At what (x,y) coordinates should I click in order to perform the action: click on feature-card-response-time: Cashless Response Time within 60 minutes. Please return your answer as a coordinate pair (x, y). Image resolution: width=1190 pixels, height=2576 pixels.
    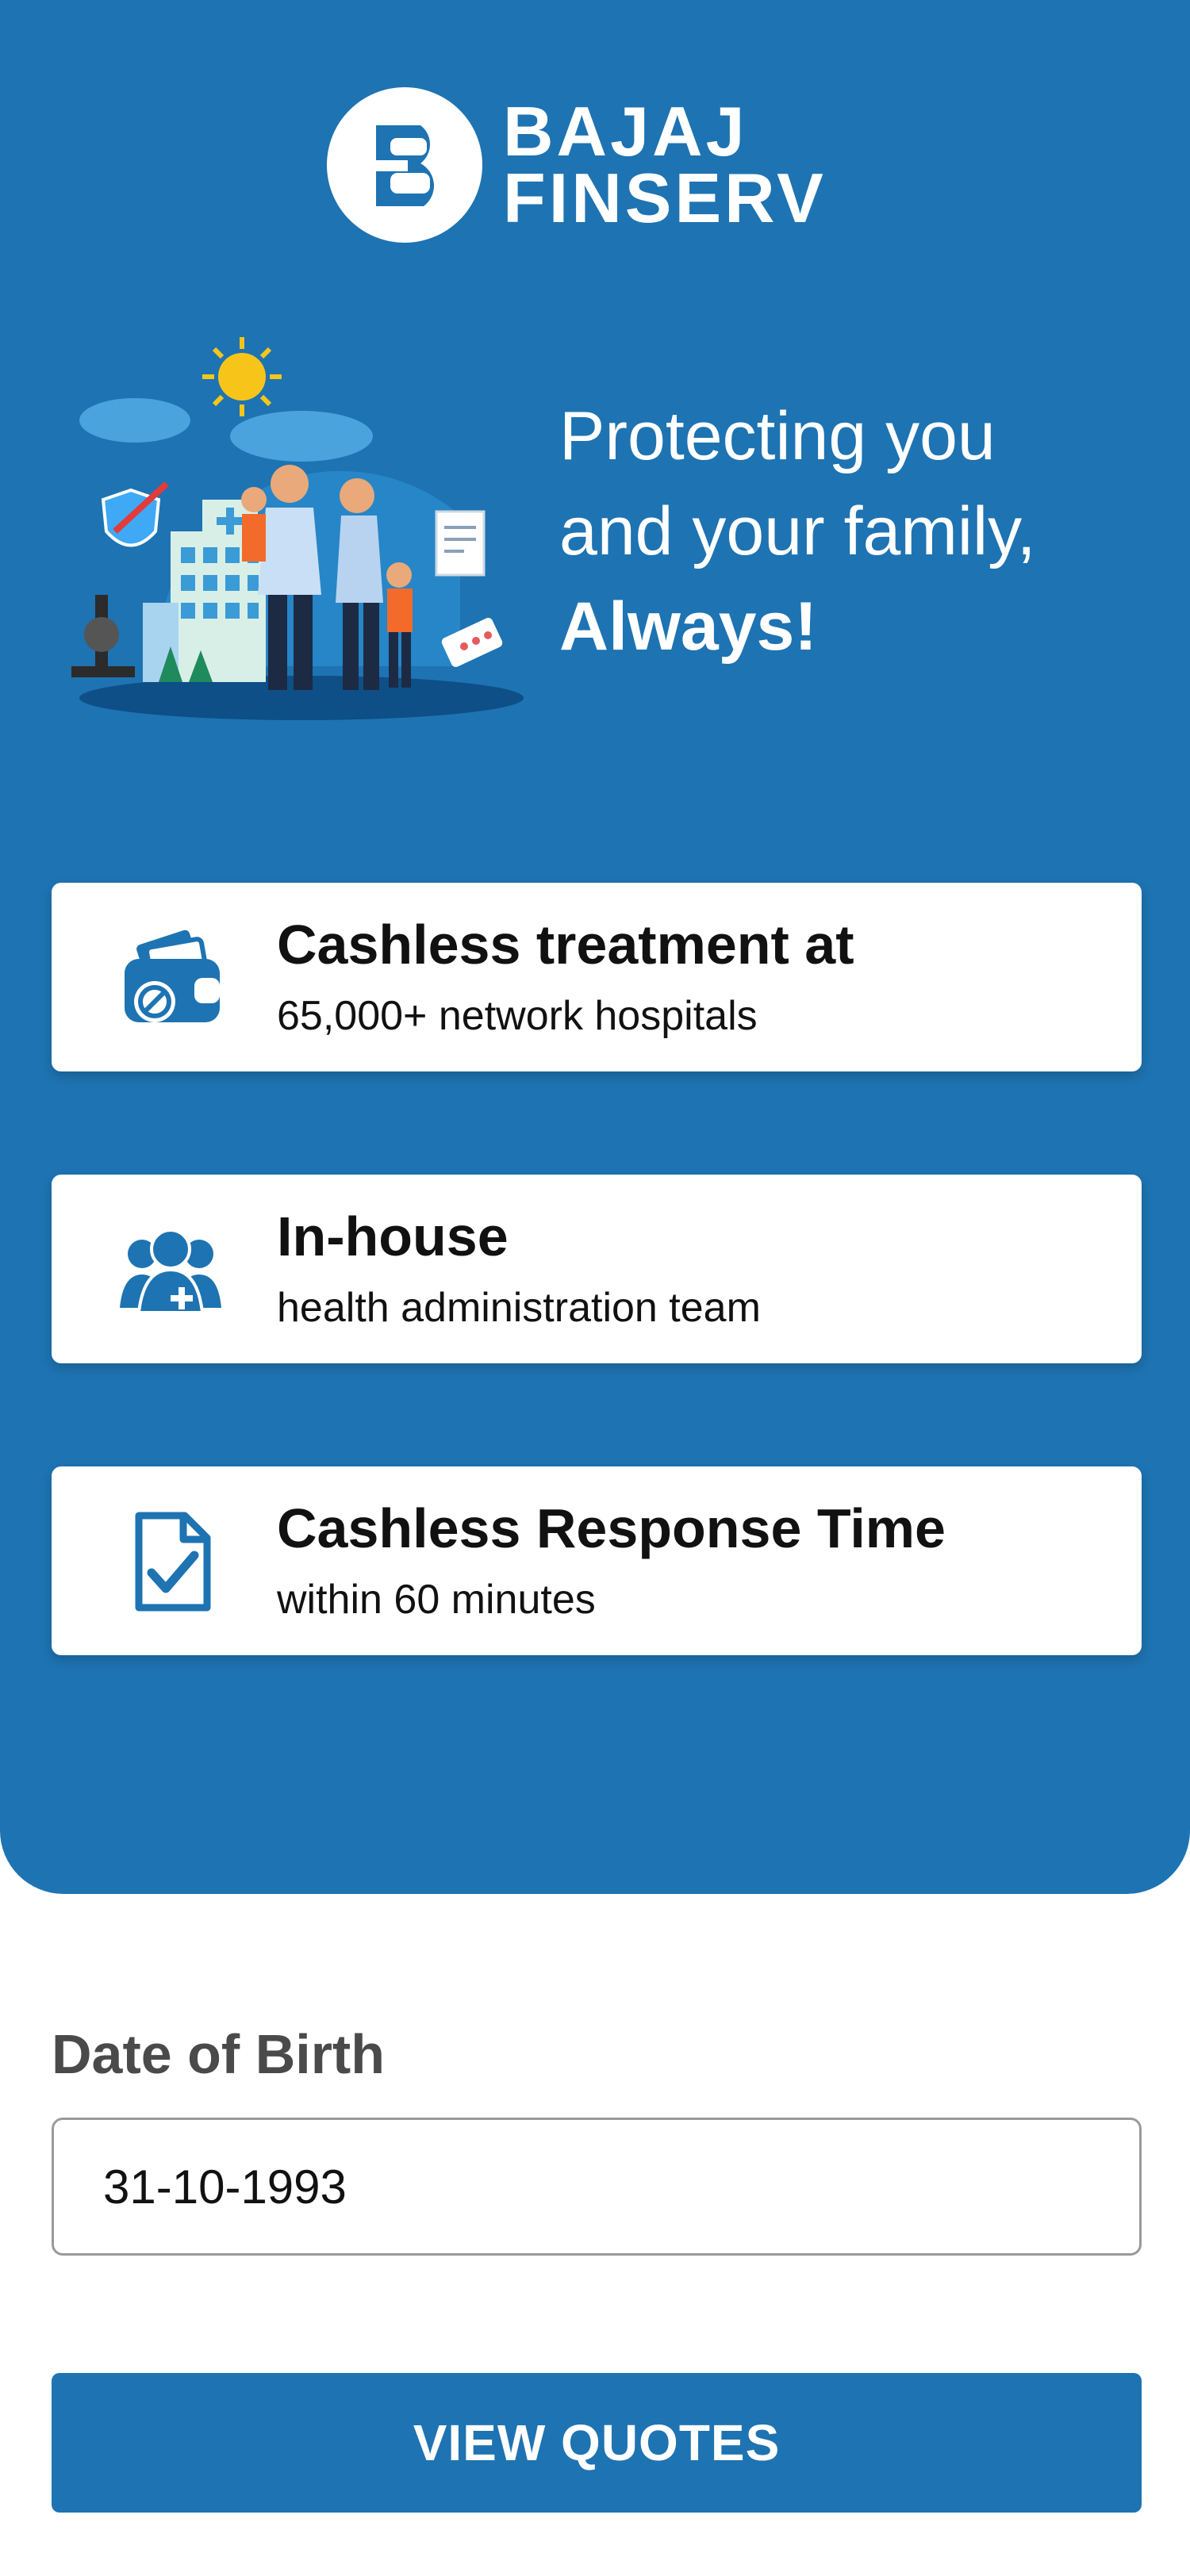
    Looking at the image, I should click on (597, 1561).